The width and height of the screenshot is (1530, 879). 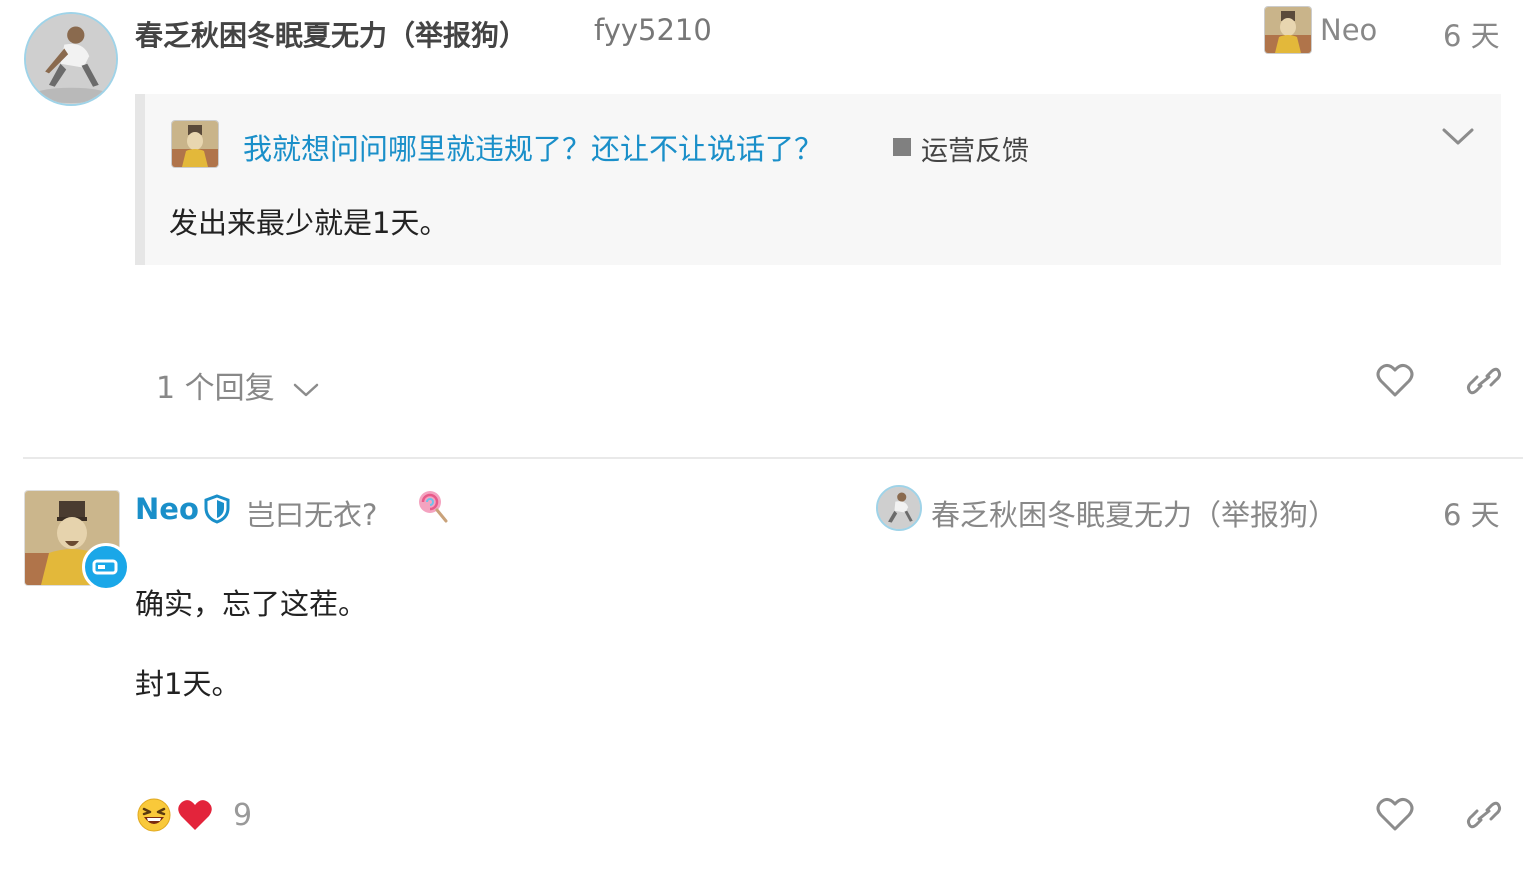 I want to click on user-title: 岂曰无衣?, so click(x=312, y=515).